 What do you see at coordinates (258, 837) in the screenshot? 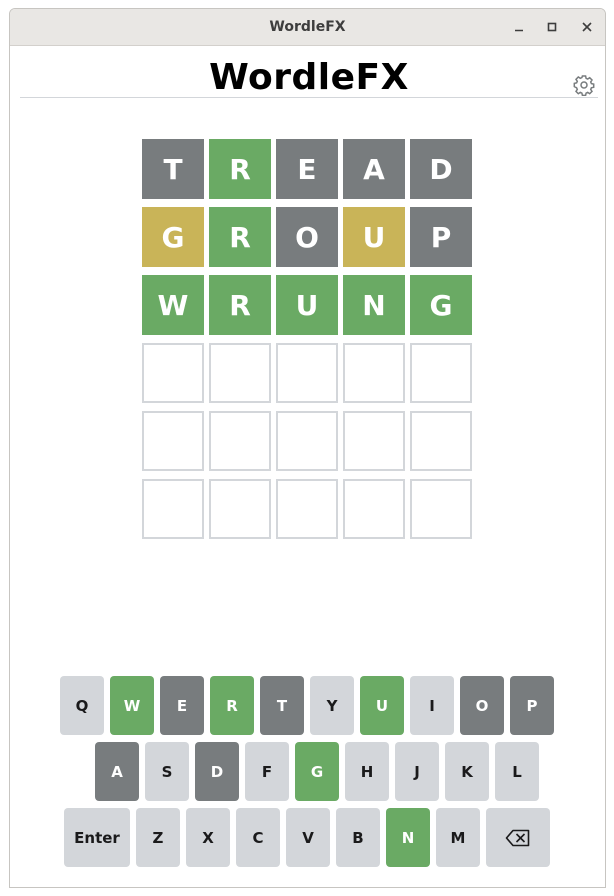
I see `key-c: C` at bounding box center [258, 837].